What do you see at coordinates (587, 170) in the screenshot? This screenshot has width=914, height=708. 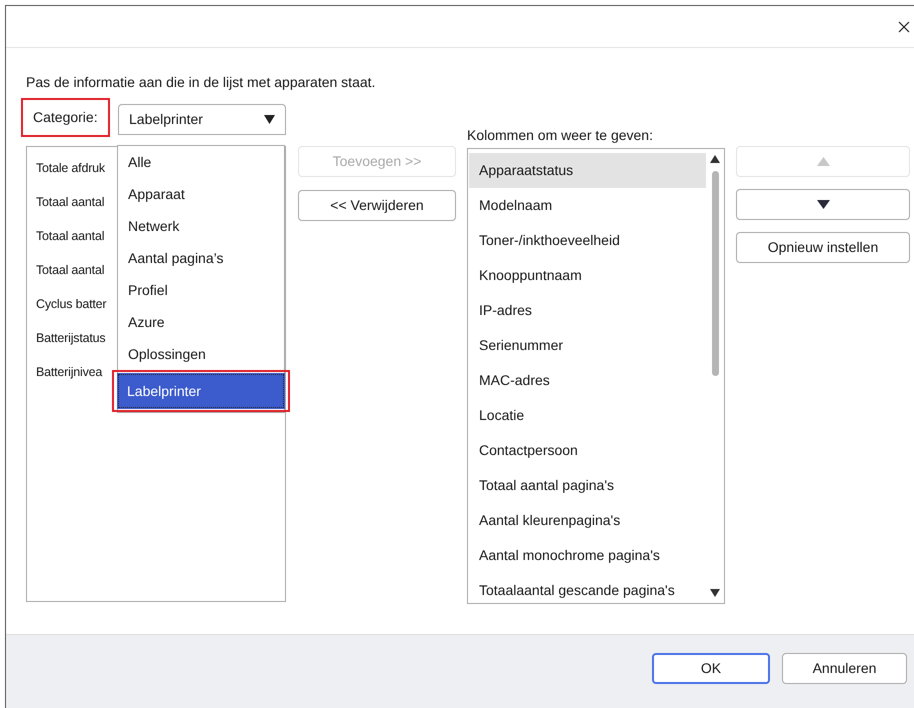 I see `list-item: Apparaatstatus` at bounding box center [587, 170].